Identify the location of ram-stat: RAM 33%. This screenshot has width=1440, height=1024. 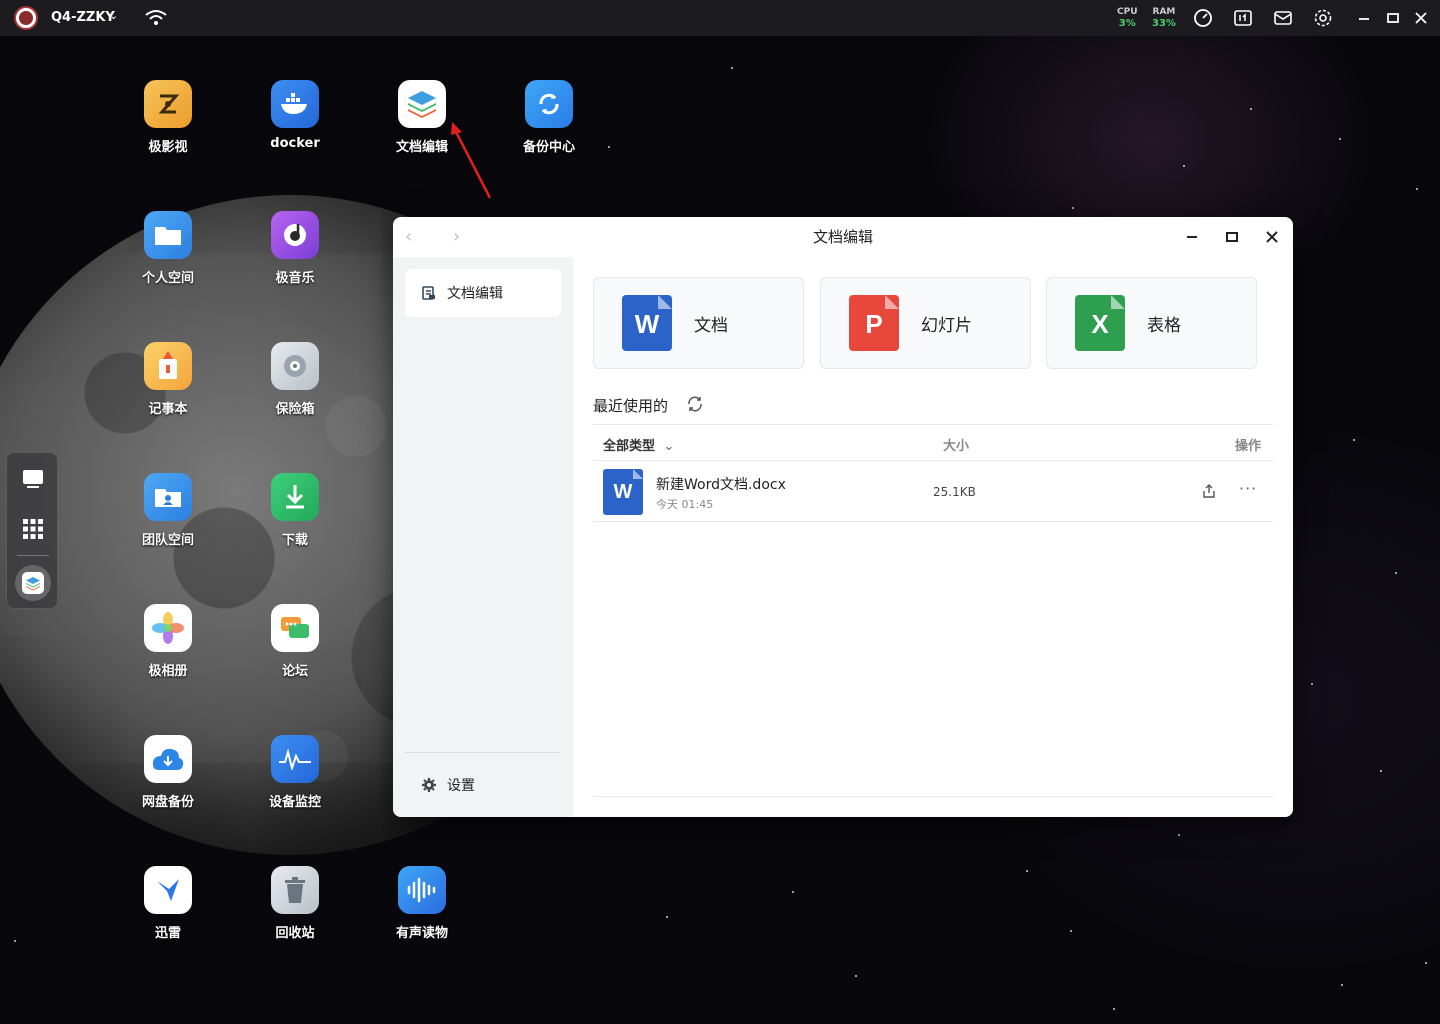
(1164, 18).